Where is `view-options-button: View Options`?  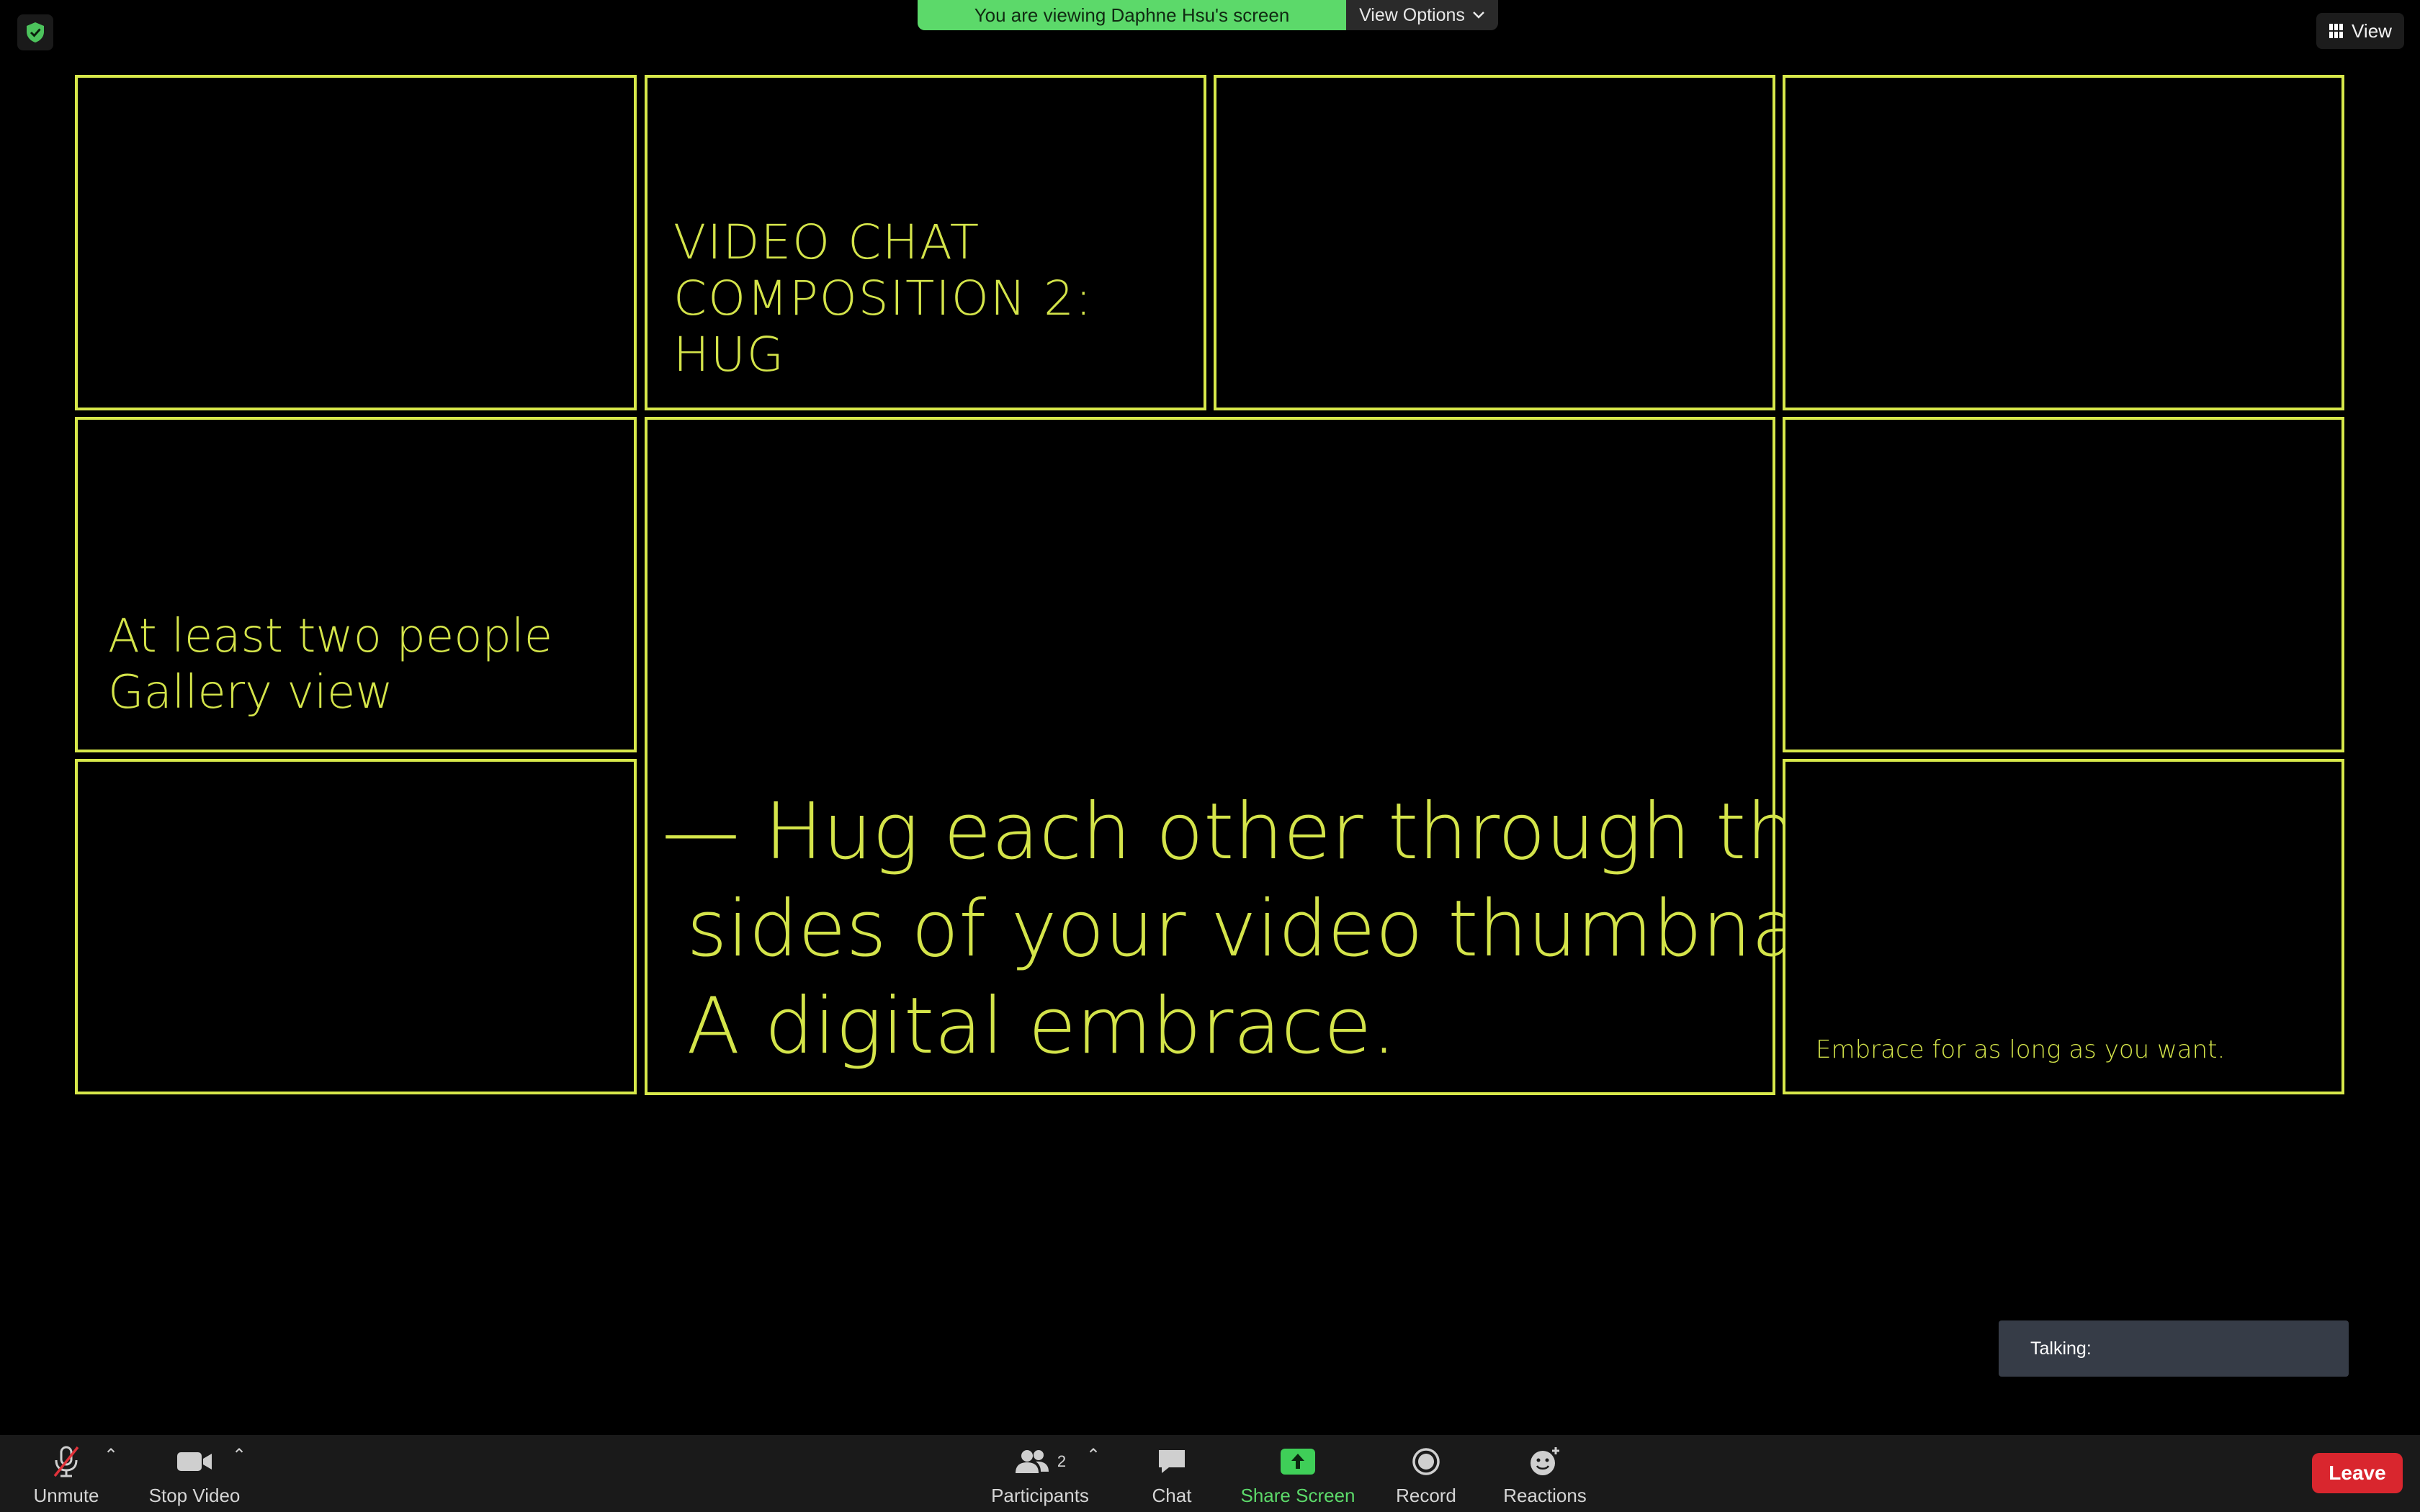 view-options-button: View Options is located at coordinates (1422, 15).